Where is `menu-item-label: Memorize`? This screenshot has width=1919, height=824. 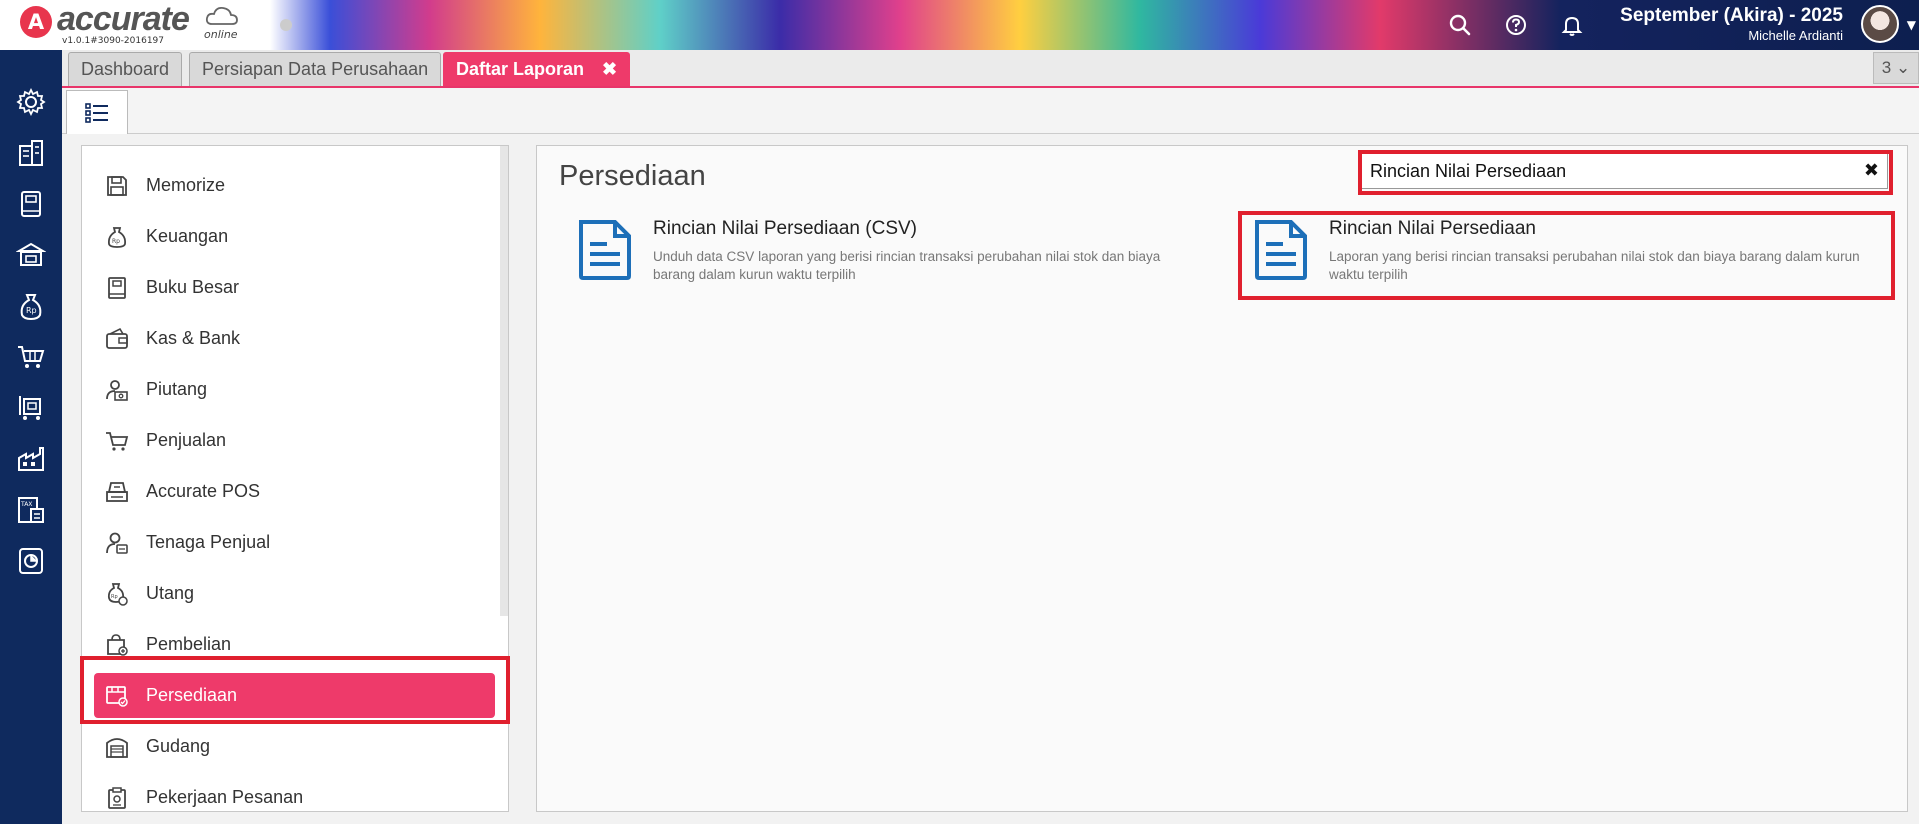 menu-item-label: Memorize is located at coordinates (186, 185).